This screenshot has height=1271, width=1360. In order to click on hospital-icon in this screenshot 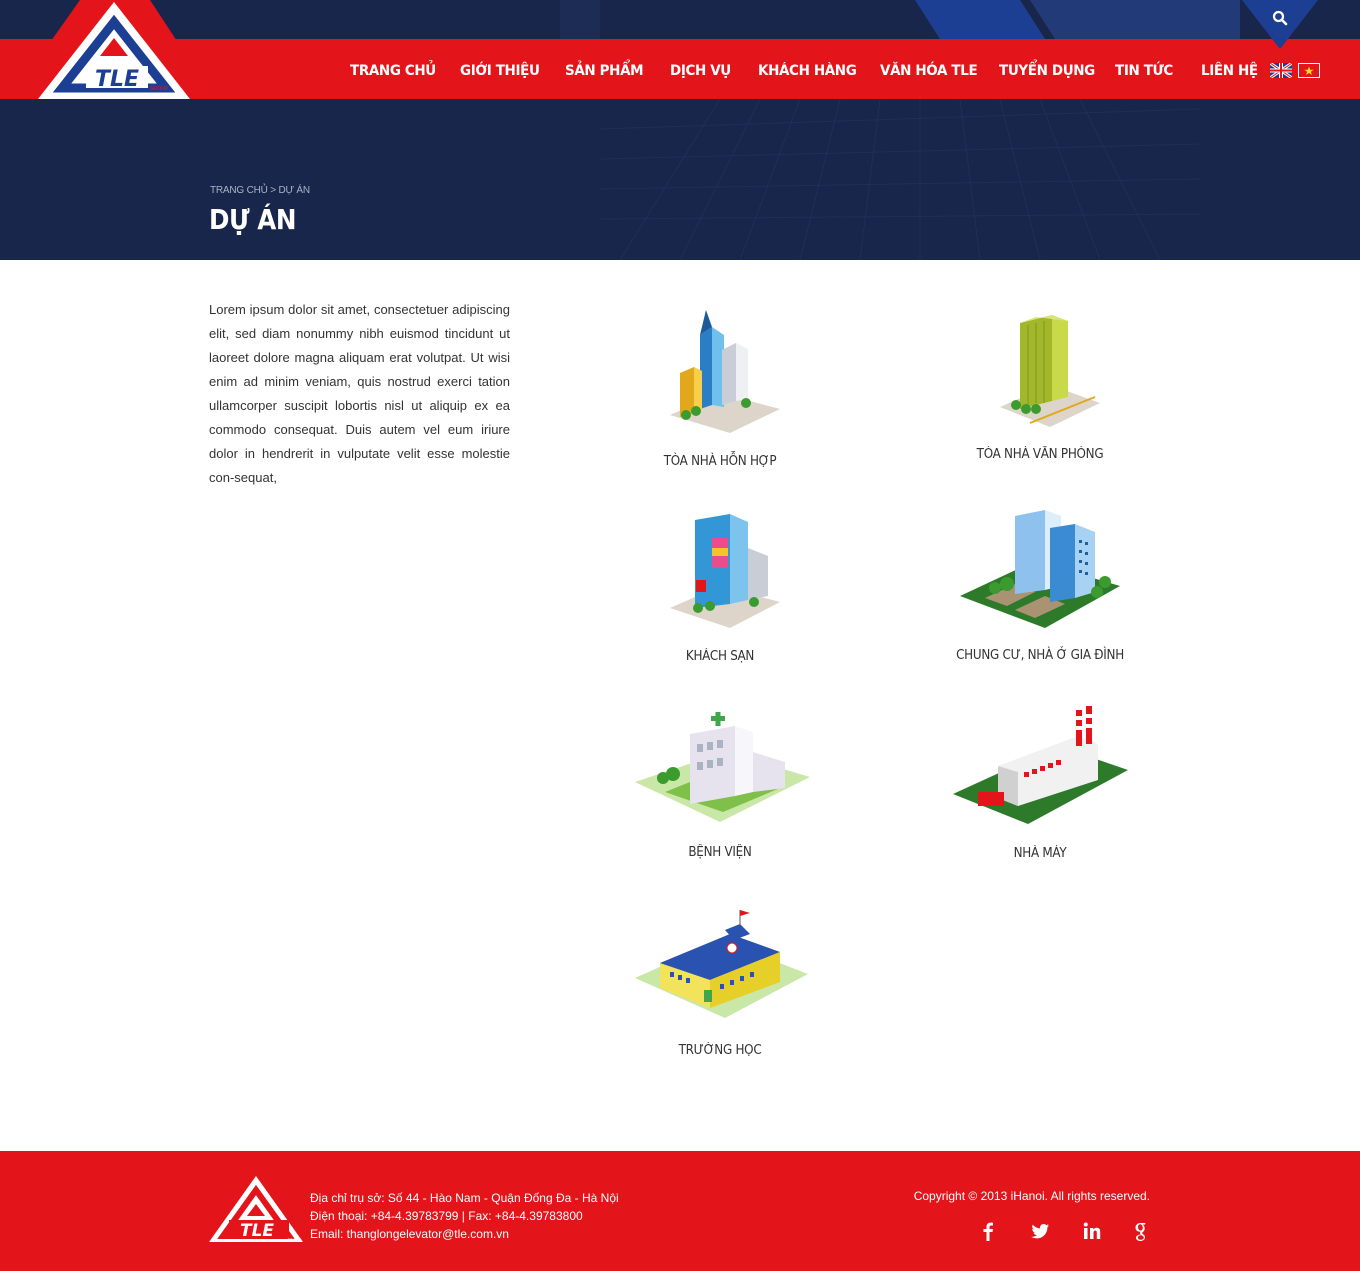, I will do `click(722, 767)`.